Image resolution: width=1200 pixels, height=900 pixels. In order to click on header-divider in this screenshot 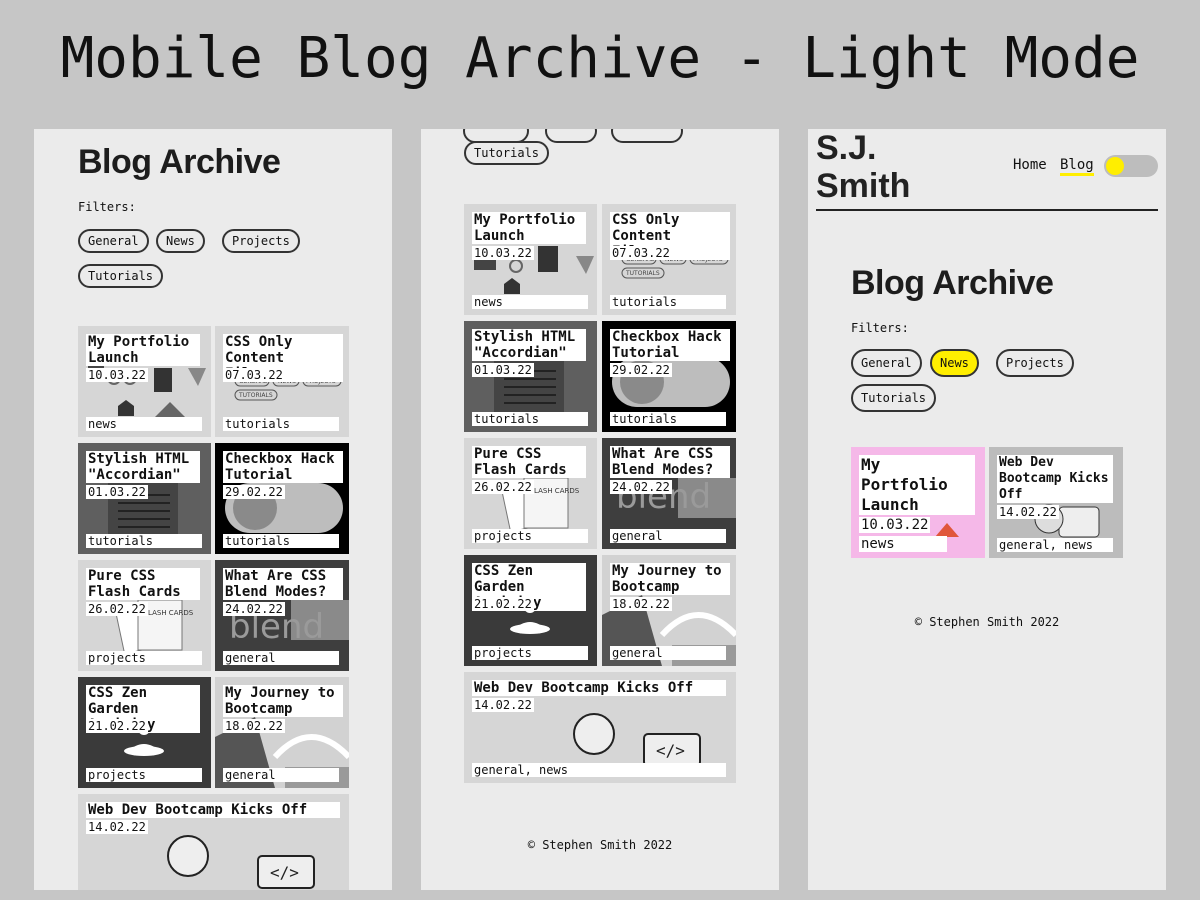, I will do `click(987, 210)`.